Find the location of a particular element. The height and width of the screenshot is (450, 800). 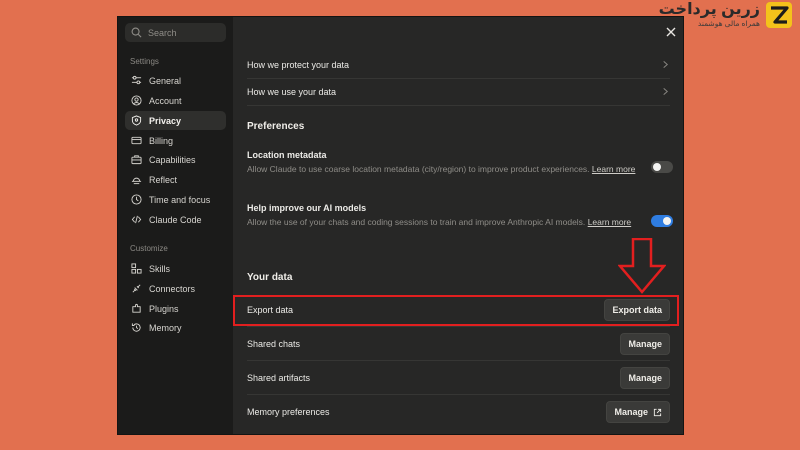

export-data-row: Export data Export data is located at coordinates (458, 310).